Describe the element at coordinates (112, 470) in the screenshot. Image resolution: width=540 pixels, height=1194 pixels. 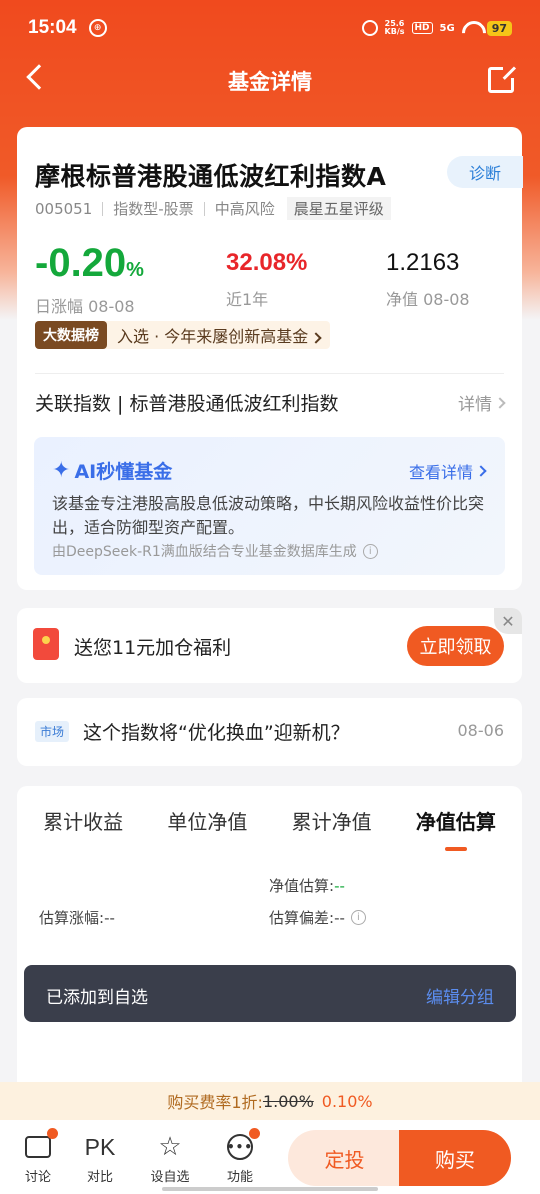
I see `ai-title: ✦ AI秒懂基金` at that location.